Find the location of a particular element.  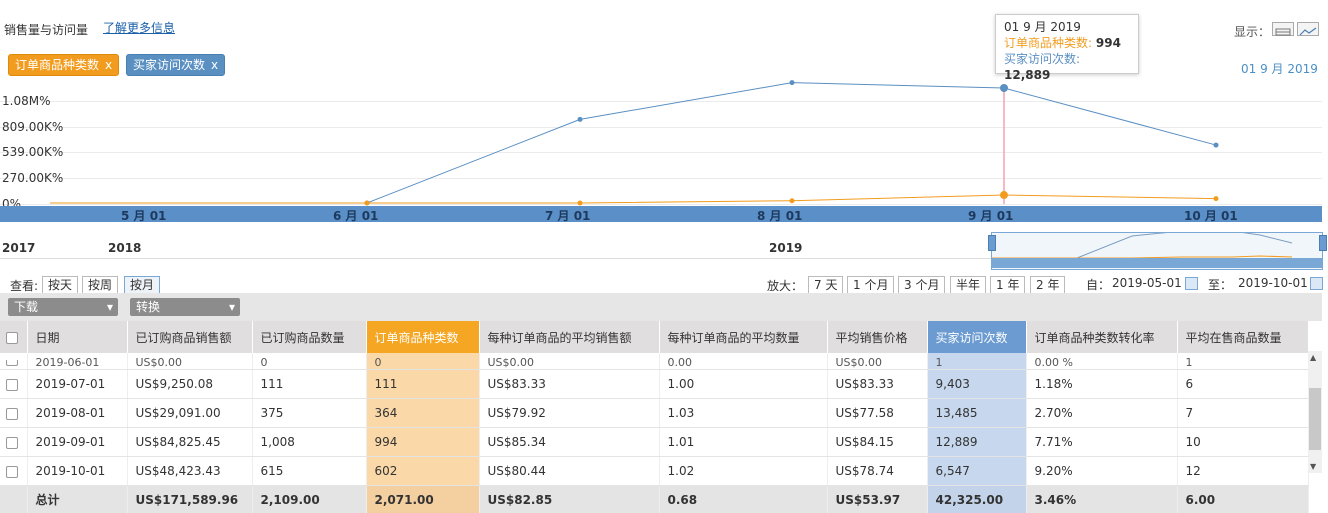

table-cell: US$29,091.00 is located at coordinates (189, 413).